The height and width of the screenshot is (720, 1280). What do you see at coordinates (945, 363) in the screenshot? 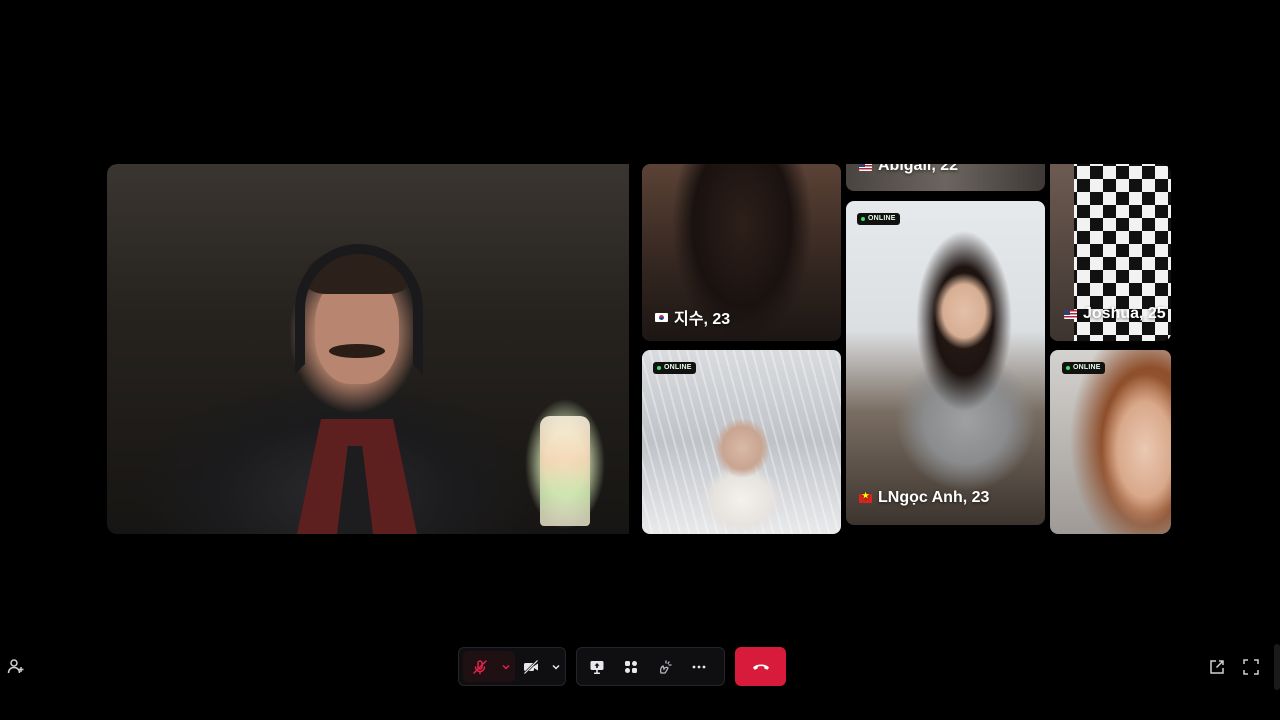
I see `profile-tile-ngoc-anh: ONLINE LNgọc Anh, 23` at bounding box center [945, 363].